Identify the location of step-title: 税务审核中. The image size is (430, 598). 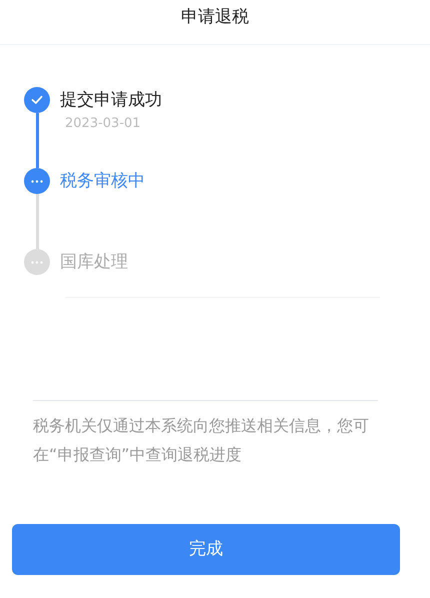
(102, 181).